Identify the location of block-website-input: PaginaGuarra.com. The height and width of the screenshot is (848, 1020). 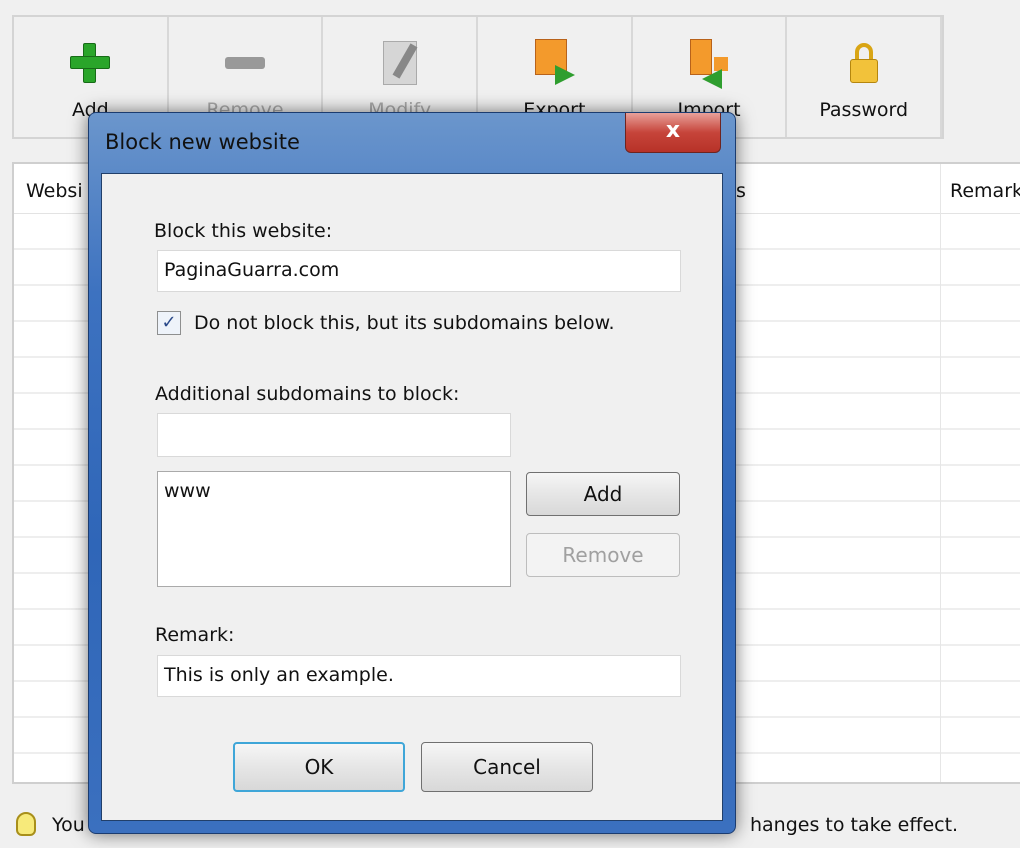
(419, 271).